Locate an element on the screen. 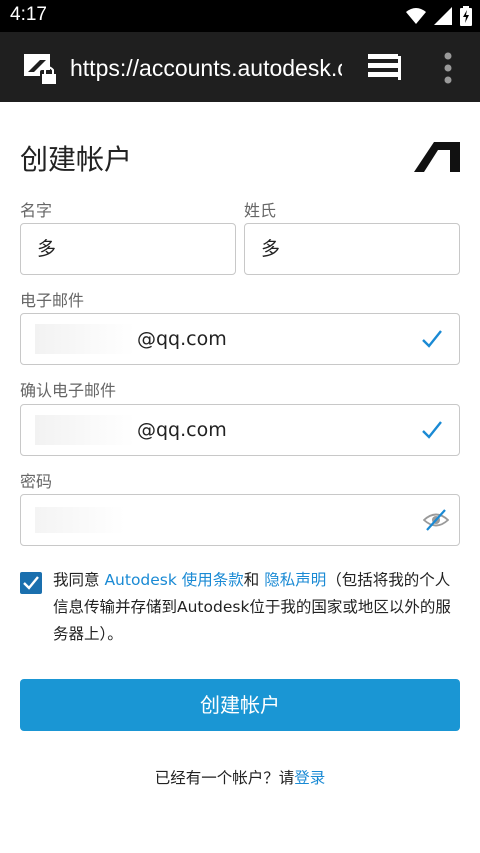  email-input: @qq.com is located at coordinates (240, 339).